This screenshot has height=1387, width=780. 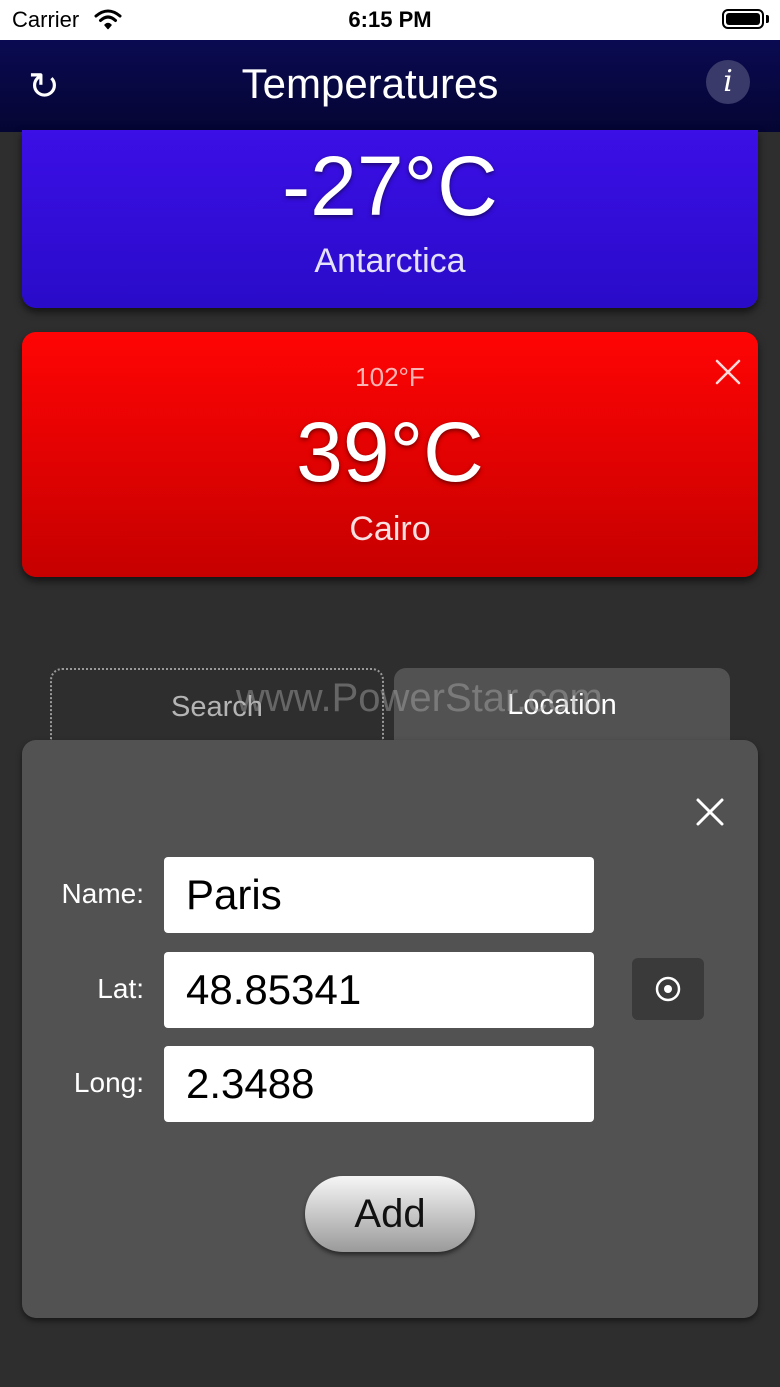 I want to click on name-label: Name:, so click(x=102, y=893).